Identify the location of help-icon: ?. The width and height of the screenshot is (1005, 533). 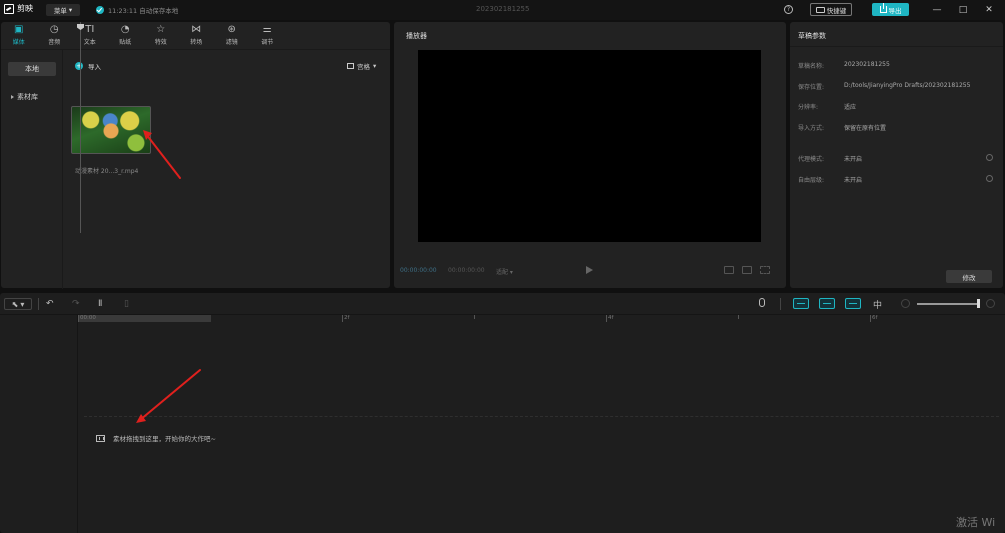
(788, 9).